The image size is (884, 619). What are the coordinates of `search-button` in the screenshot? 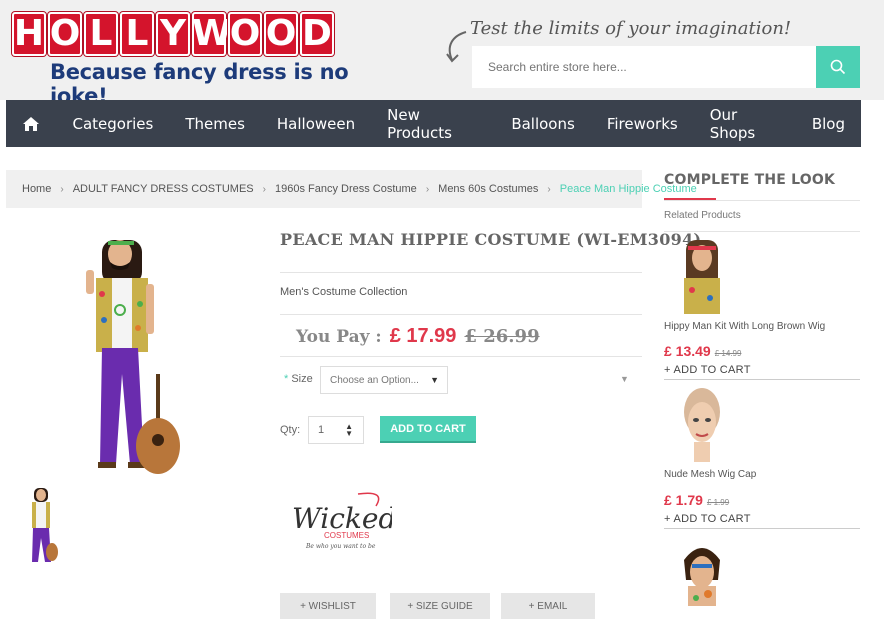 It's located at (838, 67).